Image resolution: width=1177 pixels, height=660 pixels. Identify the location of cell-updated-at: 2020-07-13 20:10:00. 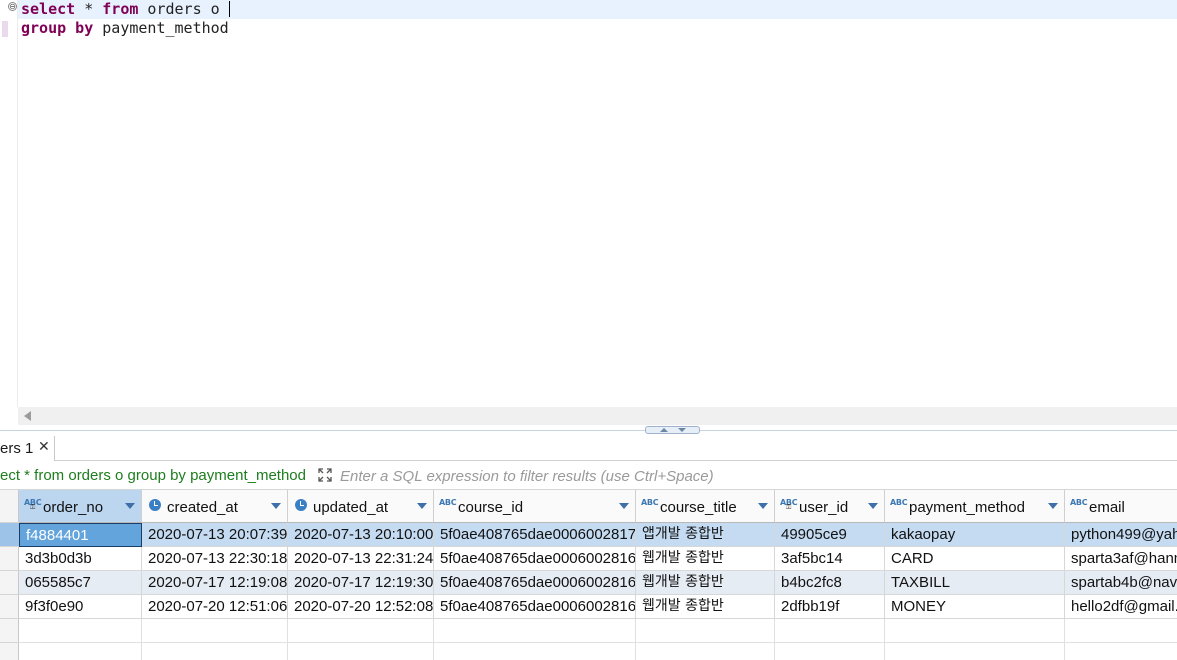
(361, 535).